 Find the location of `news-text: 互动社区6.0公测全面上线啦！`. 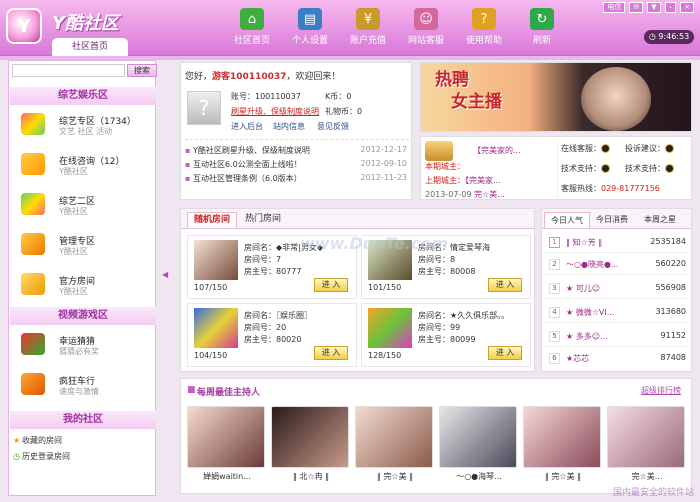

news-text: 互动社区6.0公测全面上线啦！ is located at coordinates (247, 164).